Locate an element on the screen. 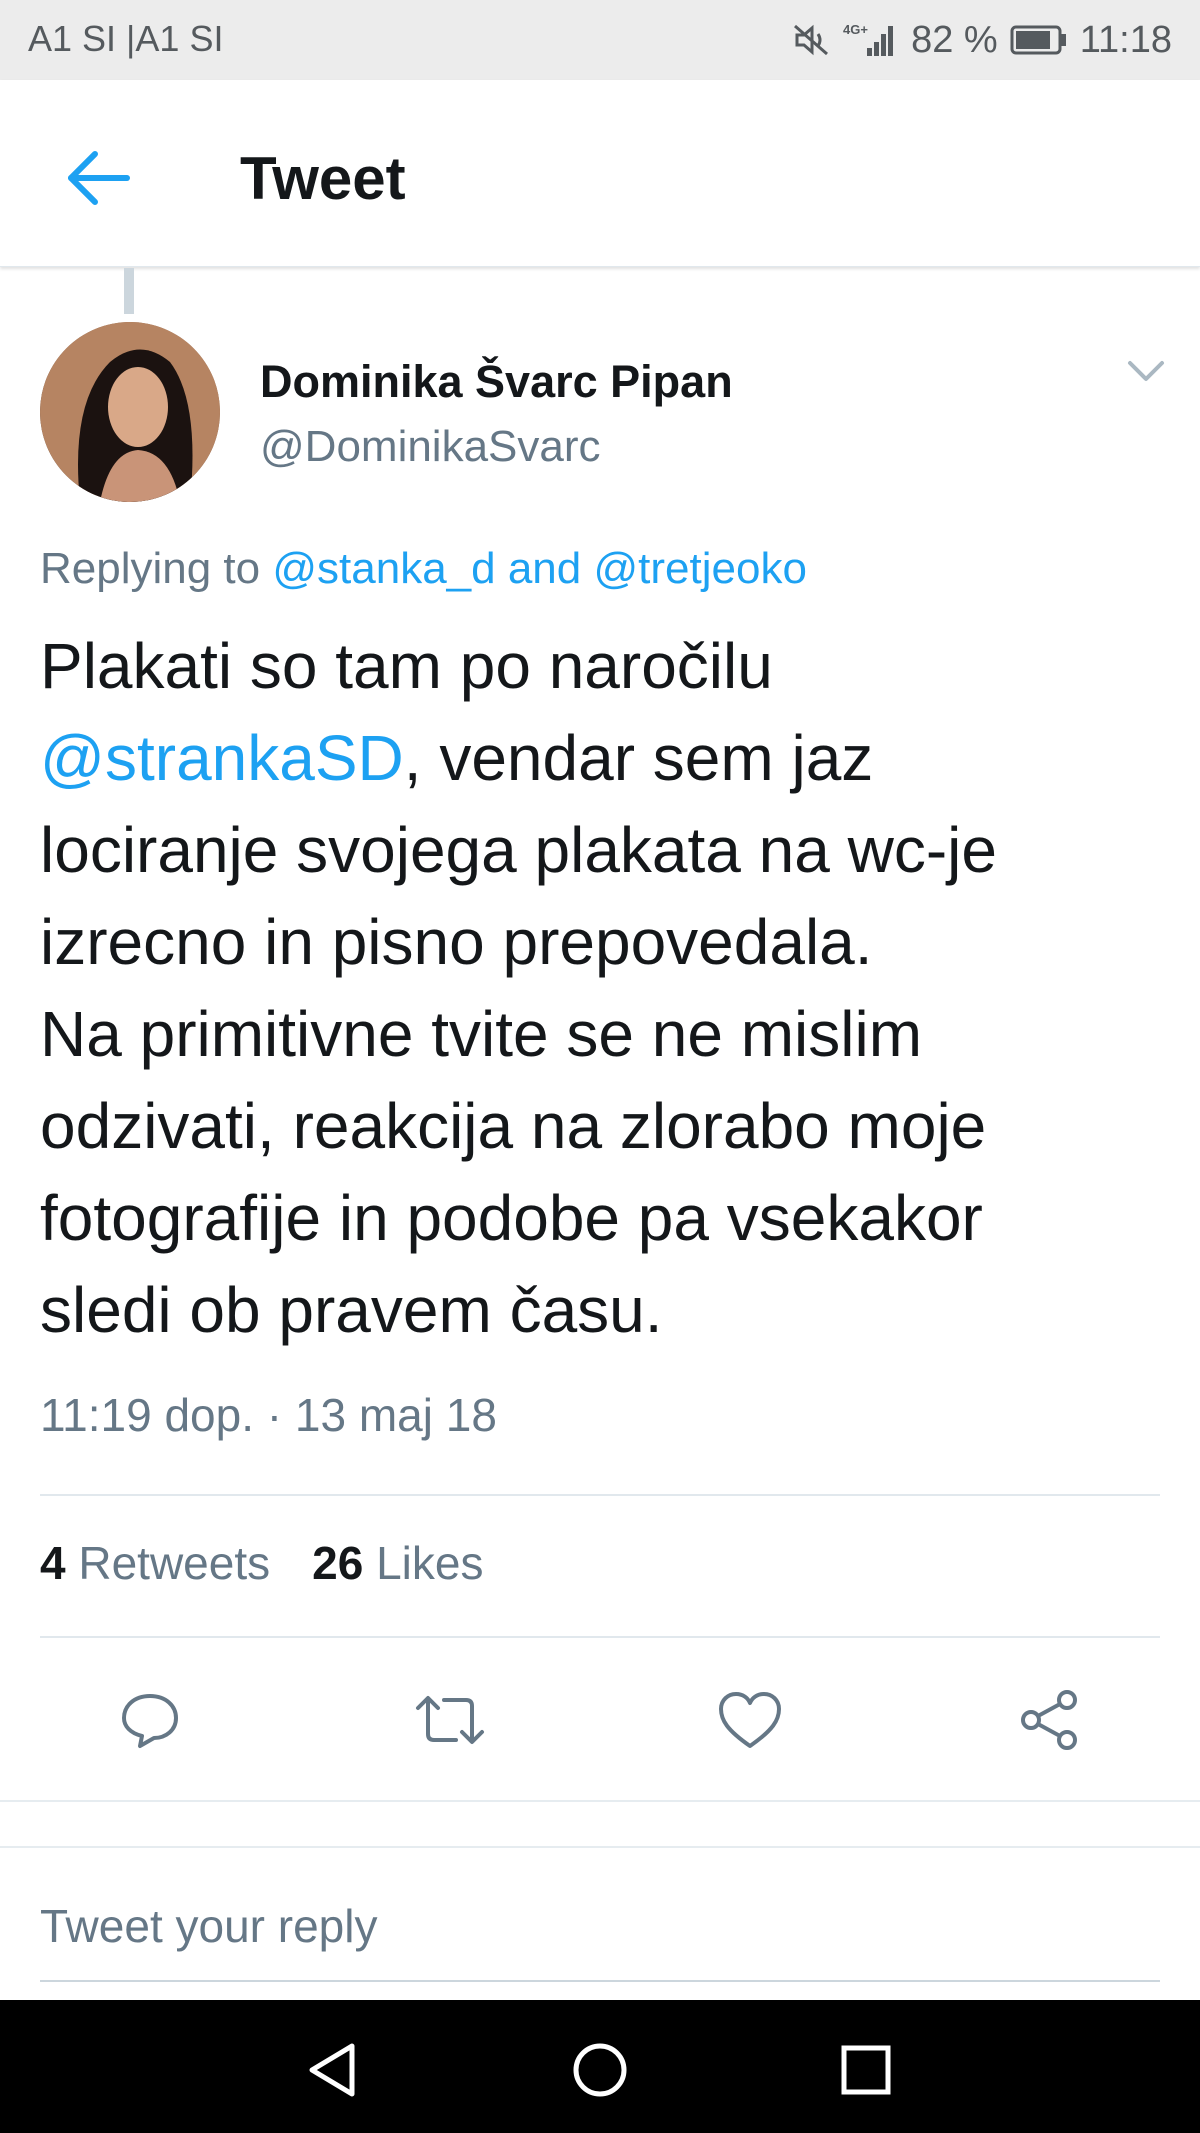  likes-count-link: 26 Likes is located at coordinates (397, 1563).